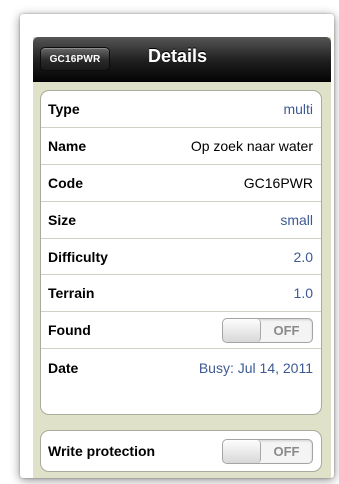 The height and width of the screenshot is (484, 339). I want to click on type-value: multi, so click(298, 108).